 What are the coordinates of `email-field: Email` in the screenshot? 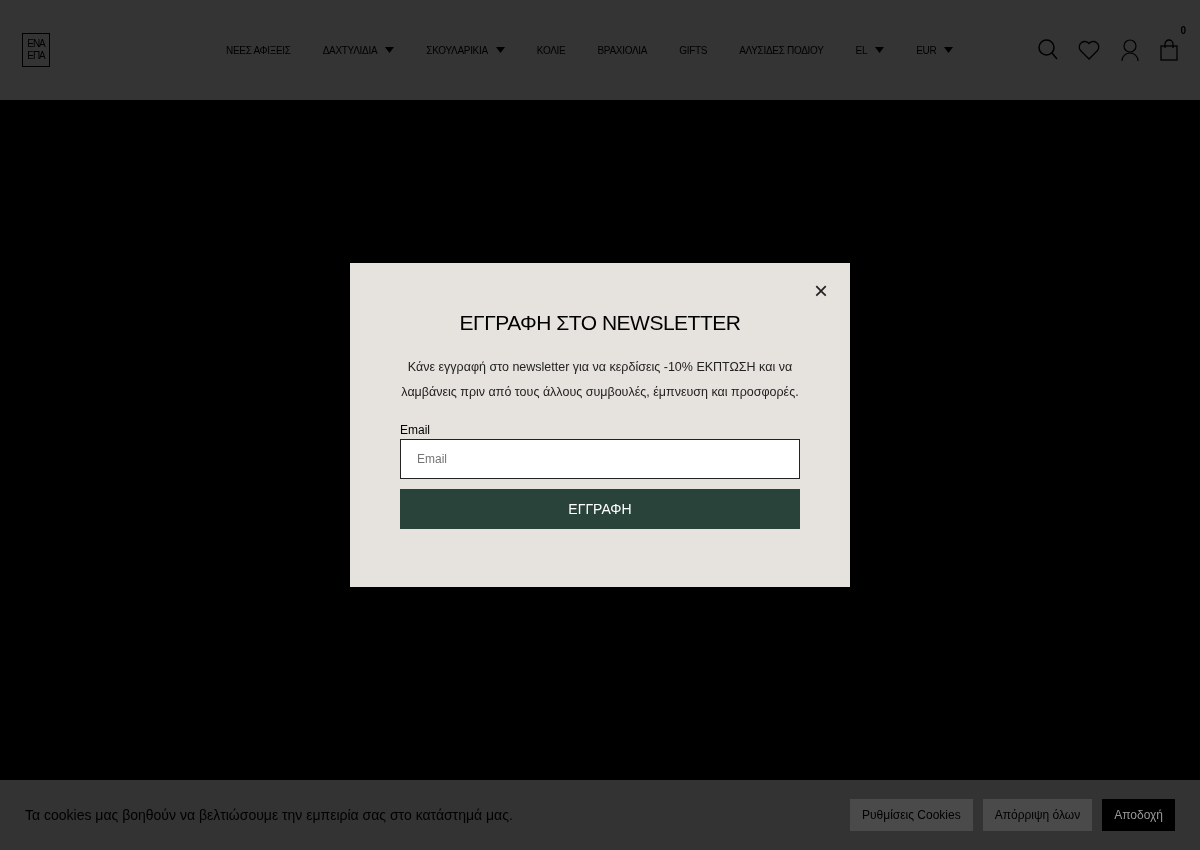 It's located at (600, 459).